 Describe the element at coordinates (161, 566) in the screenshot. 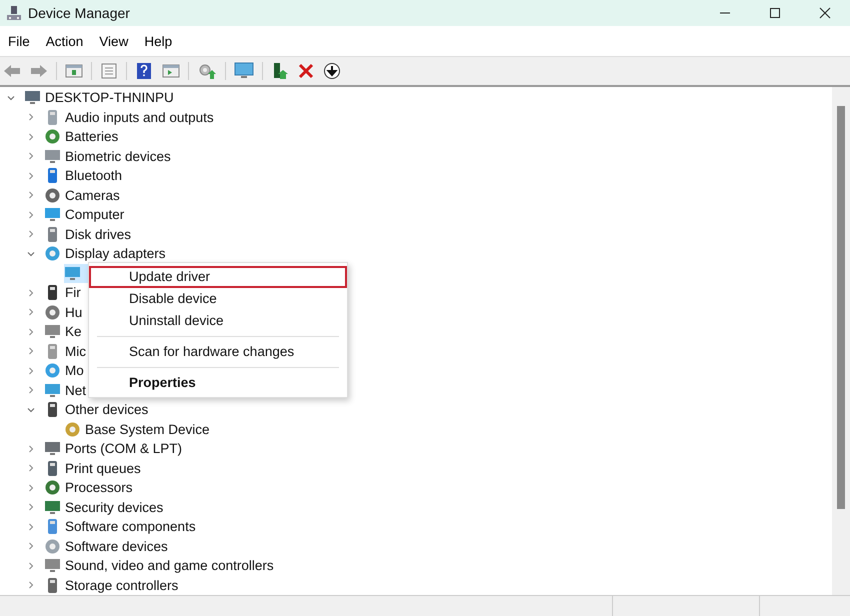

I see `tree-item: Sound, video and game controllers` at that location.